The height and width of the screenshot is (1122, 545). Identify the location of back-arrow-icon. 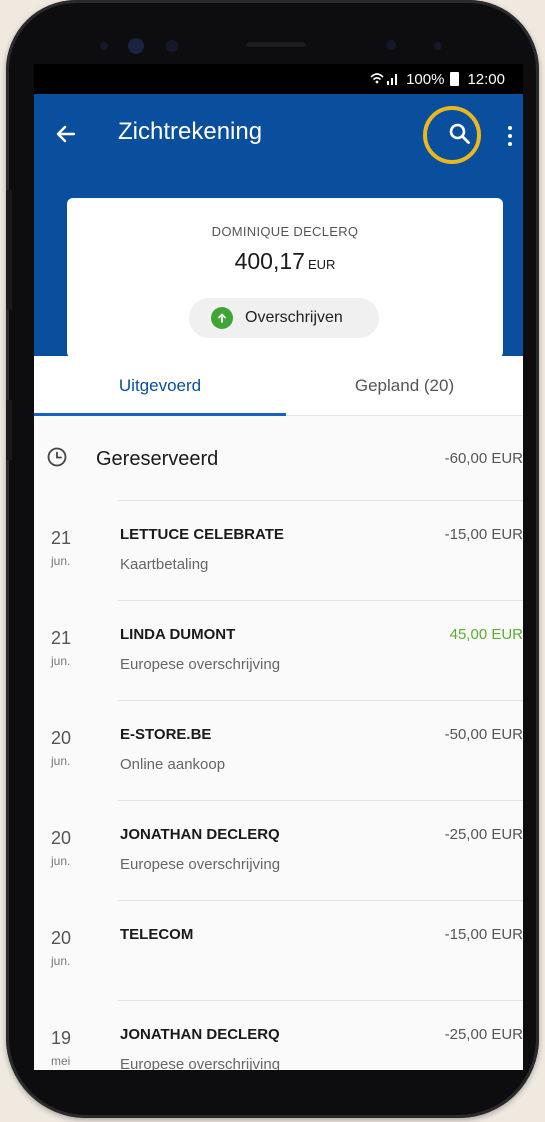
(66, 134).